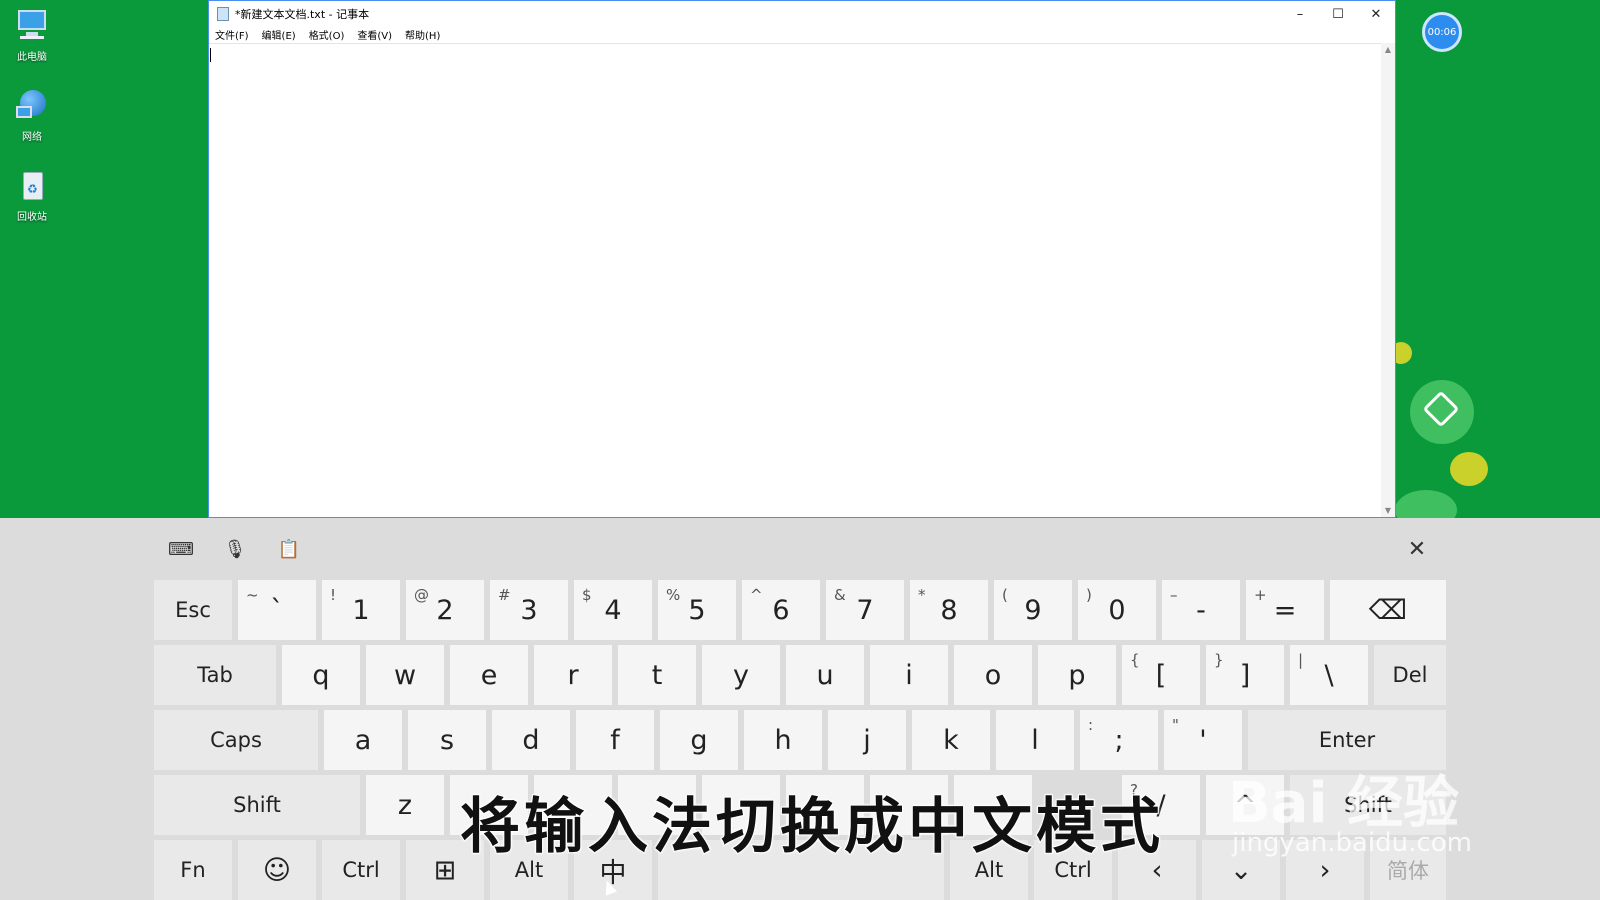 This screenshot has height=900, width=1600. I want to click on microphone-icon: 🎙, so click(235, 549).